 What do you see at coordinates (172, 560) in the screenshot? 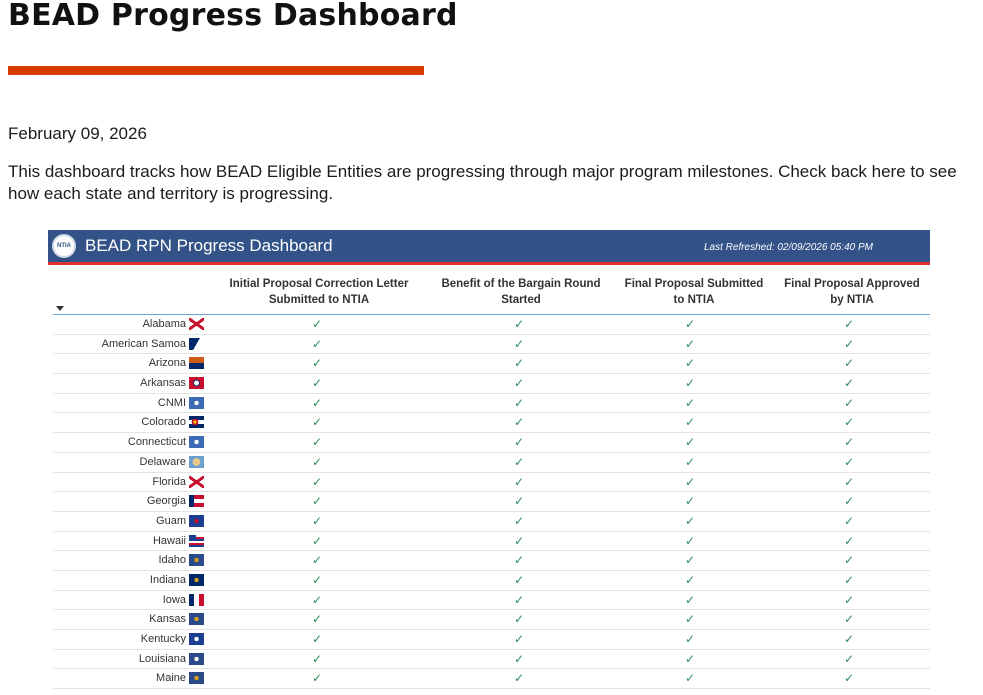
I see `state-name: Idaho` at bounding box center [172, 560].